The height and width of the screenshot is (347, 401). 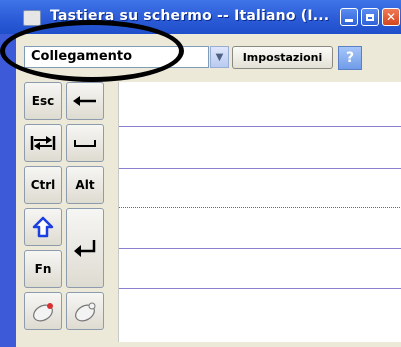 I want to click on mode-dropdown: Collegamento, so click(x=116, y=57).